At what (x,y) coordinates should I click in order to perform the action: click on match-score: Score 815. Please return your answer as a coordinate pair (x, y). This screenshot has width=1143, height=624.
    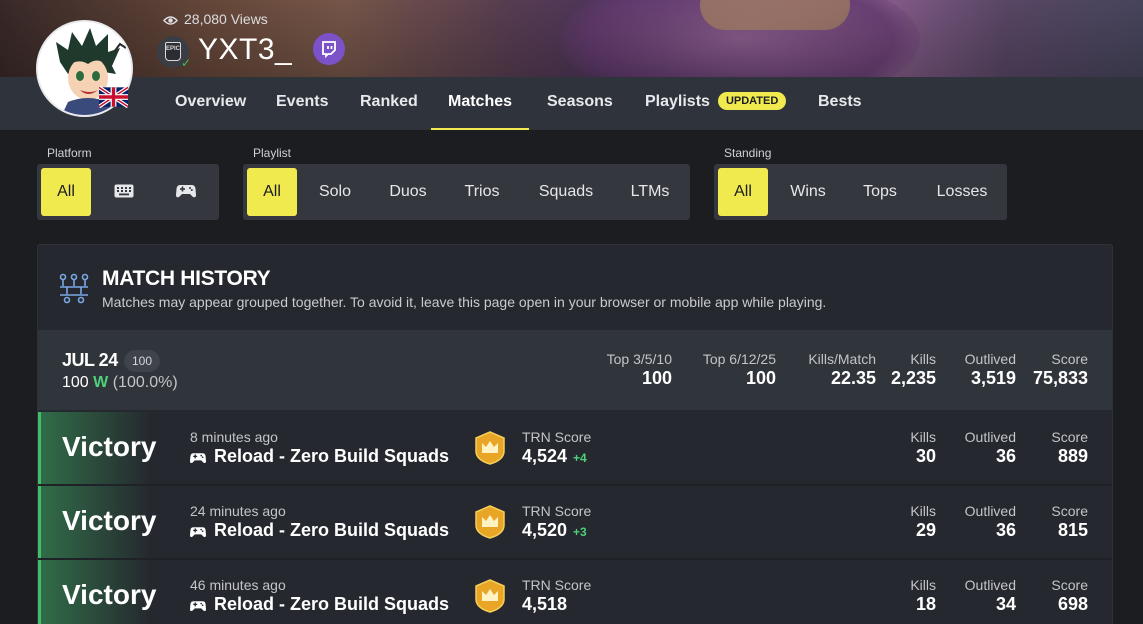
    Looking at the image, I should click on (1069, 522).